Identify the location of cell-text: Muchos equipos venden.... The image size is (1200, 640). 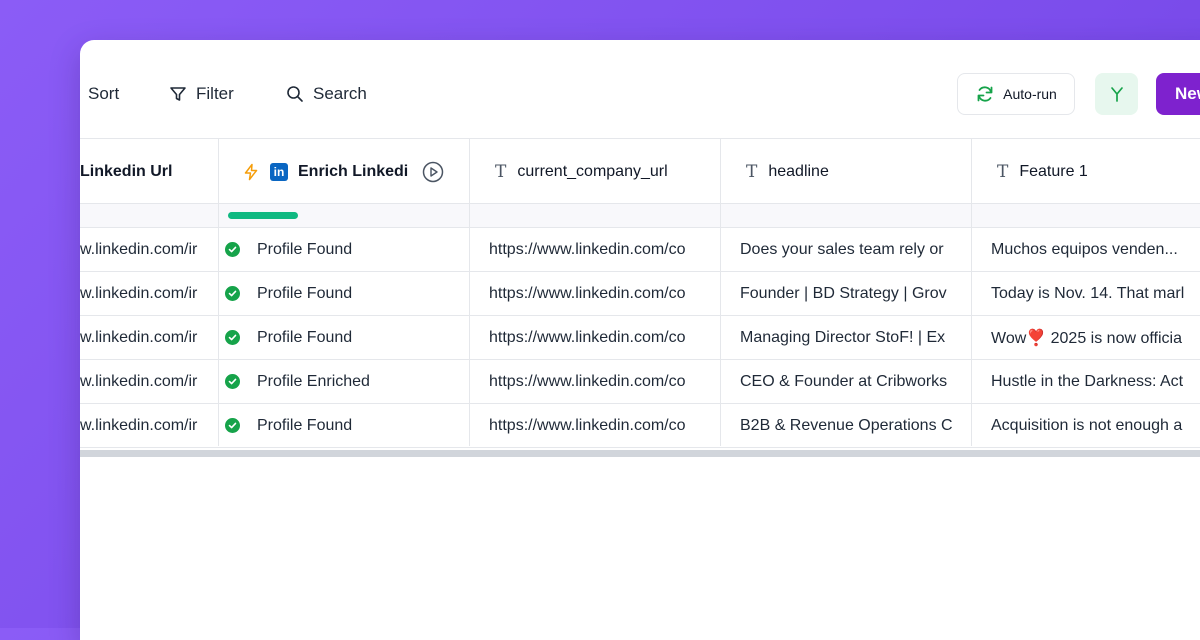
(1084, 249).